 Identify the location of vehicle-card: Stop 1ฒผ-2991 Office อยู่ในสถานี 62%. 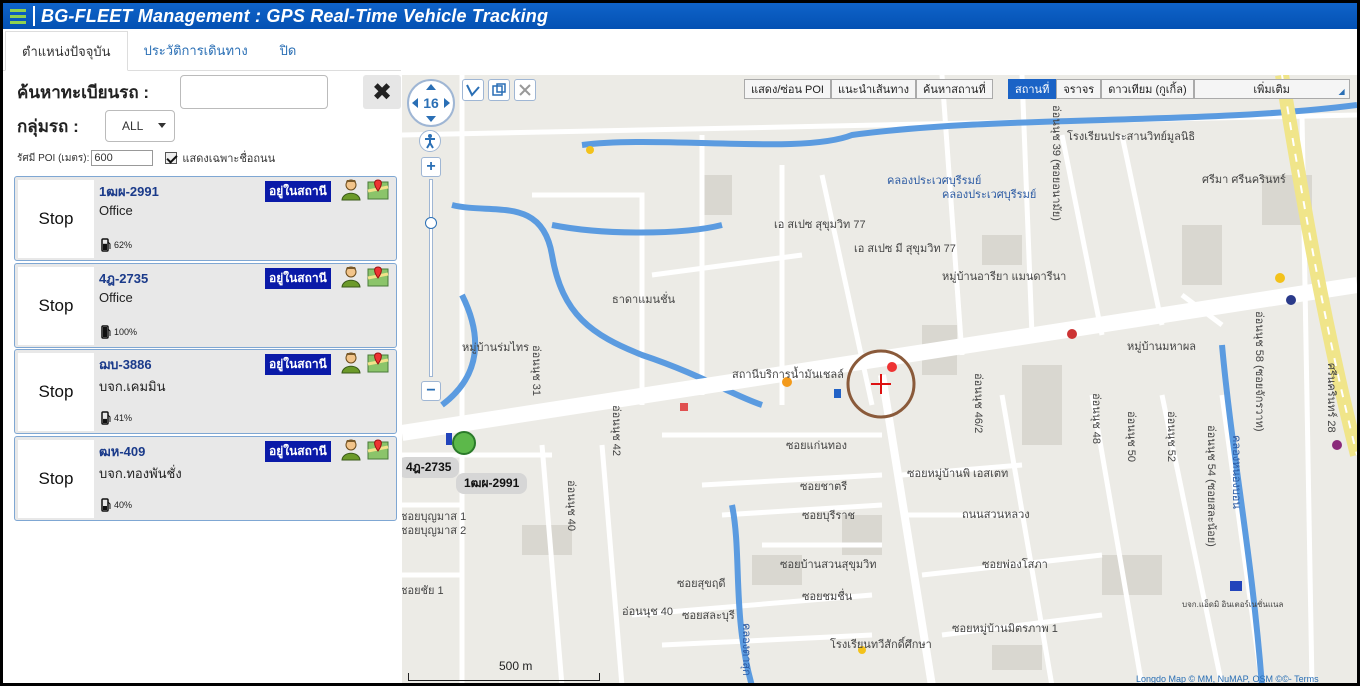
(205, 218).